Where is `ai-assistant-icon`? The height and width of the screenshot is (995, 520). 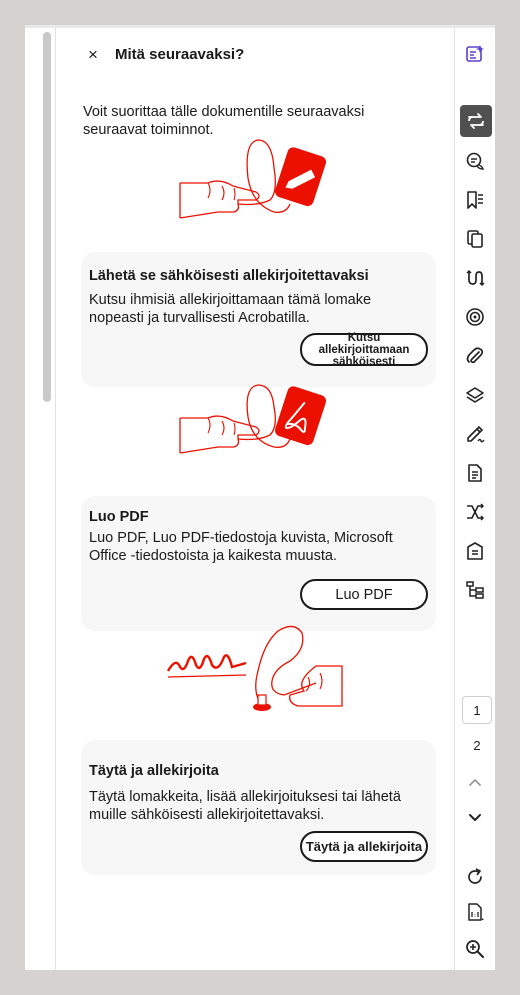 ai-assistant-icon is located at coordinates (475, 54).